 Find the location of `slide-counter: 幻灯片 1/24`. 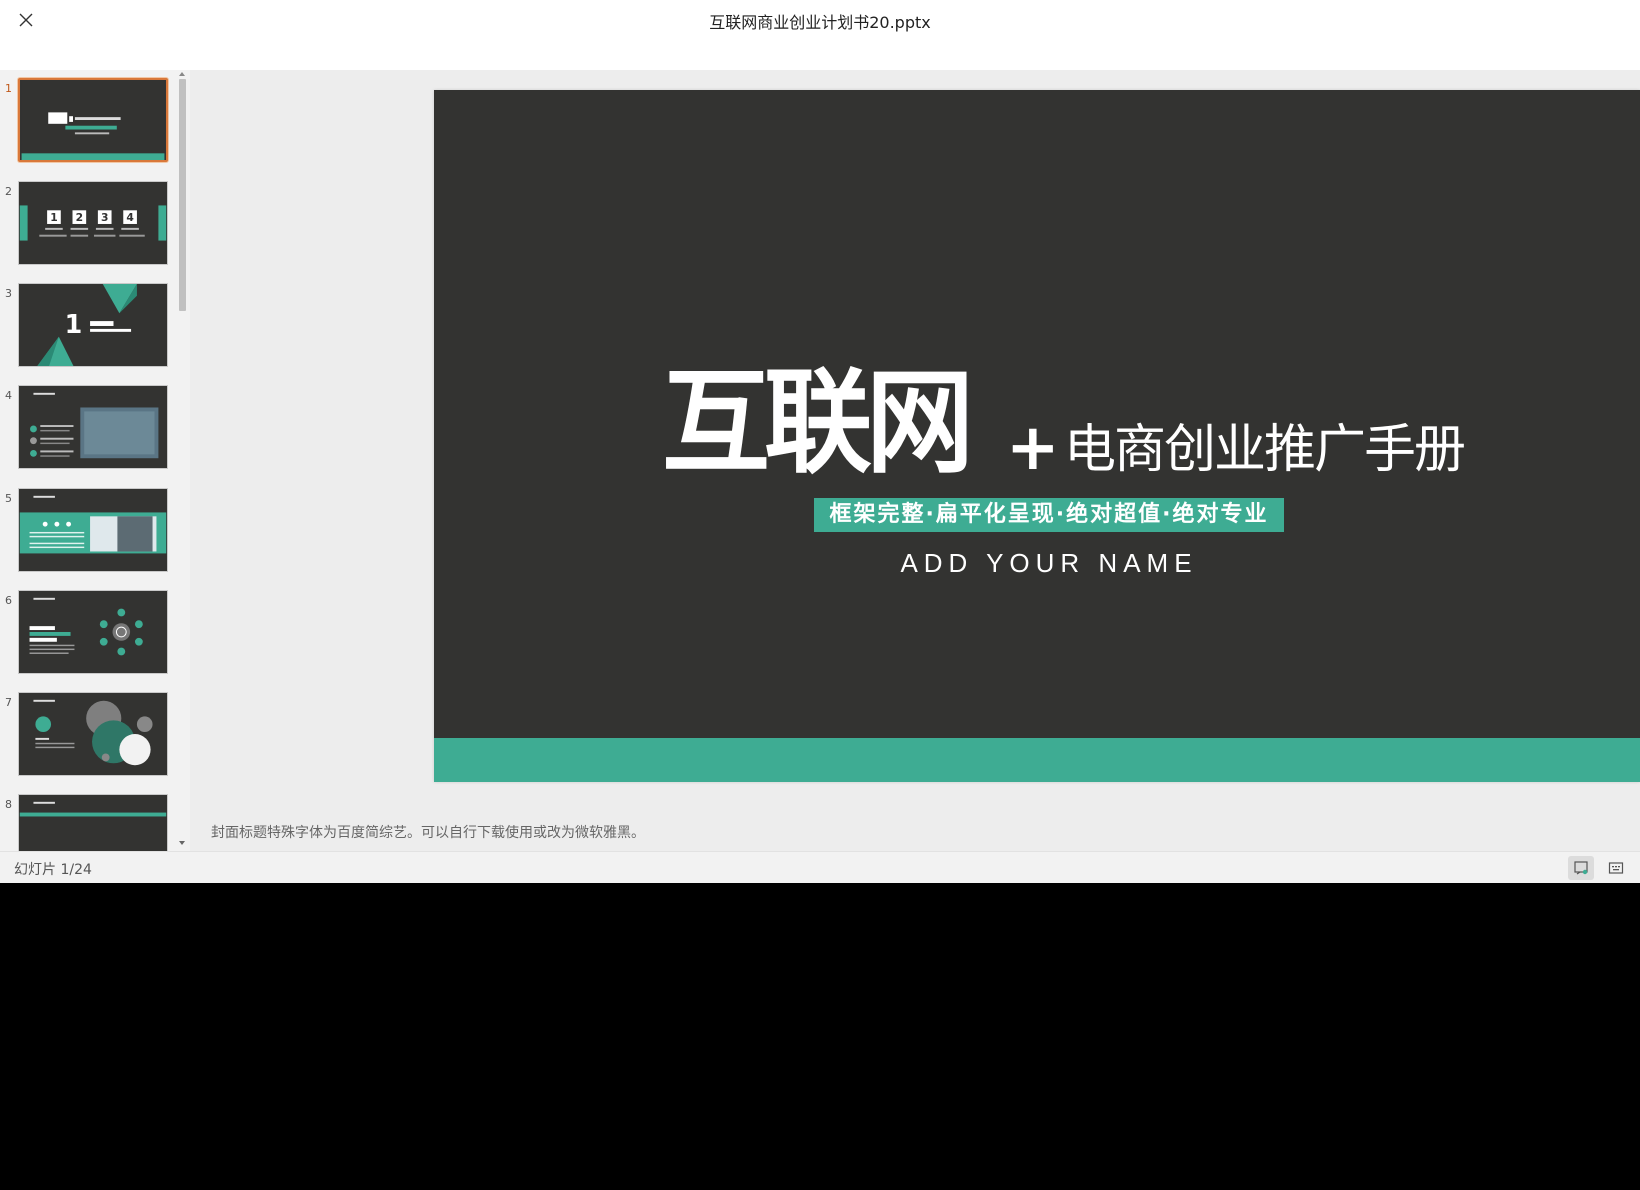

slide-counter: 幻灯片 1/24 is located at coordinates (53, 870).